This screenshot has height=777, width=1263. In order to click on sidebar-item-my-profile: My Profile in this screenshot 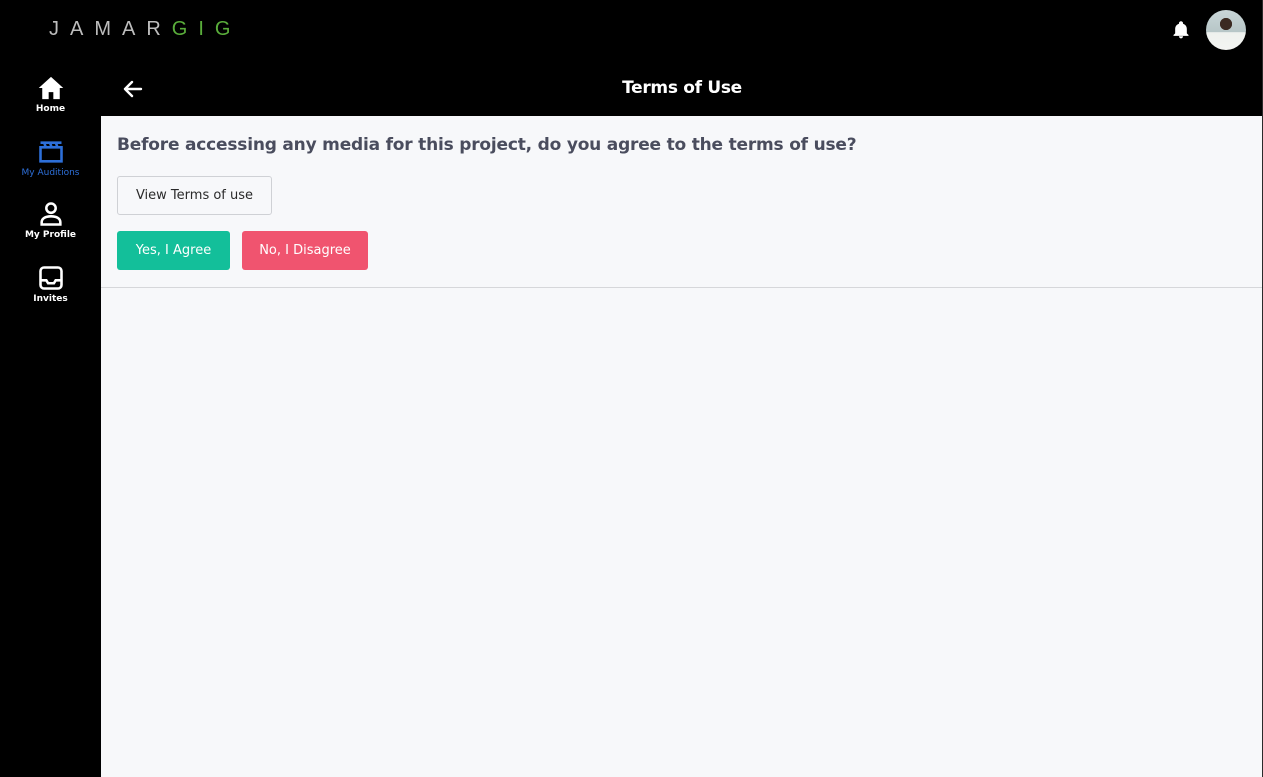, I will do `click(50, 220)`.